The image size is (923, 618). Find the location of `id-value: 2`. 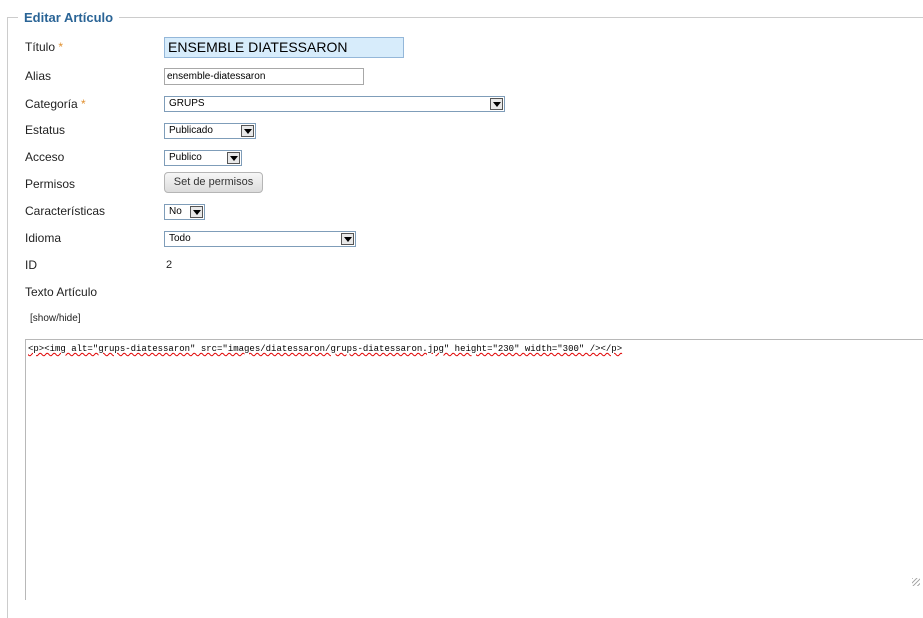

id-value: 2 is located at coordinates (169, 265).